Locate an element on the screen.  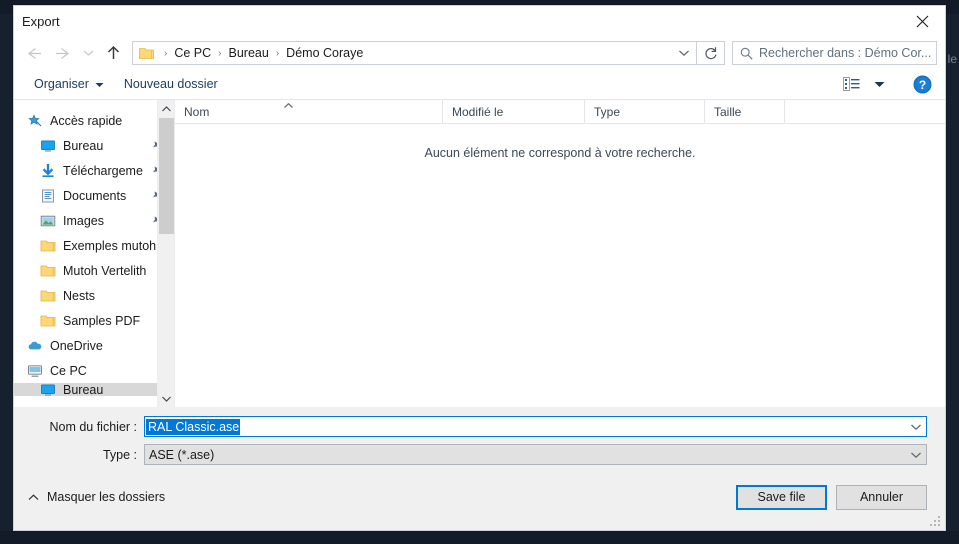
navigation-scrollbar is located at coordinates (165, 253).